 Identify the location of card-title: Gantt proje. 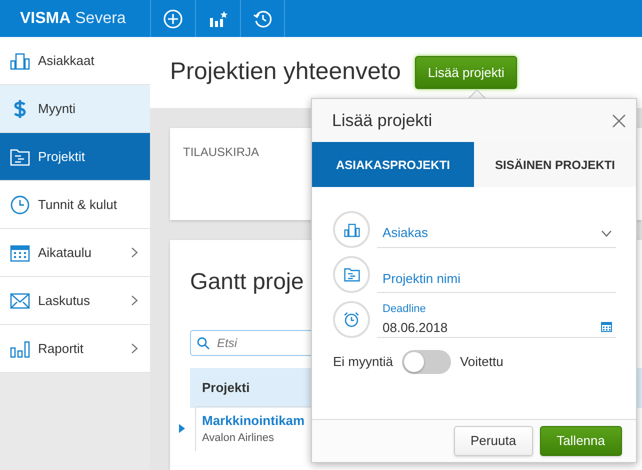
(247, 281).